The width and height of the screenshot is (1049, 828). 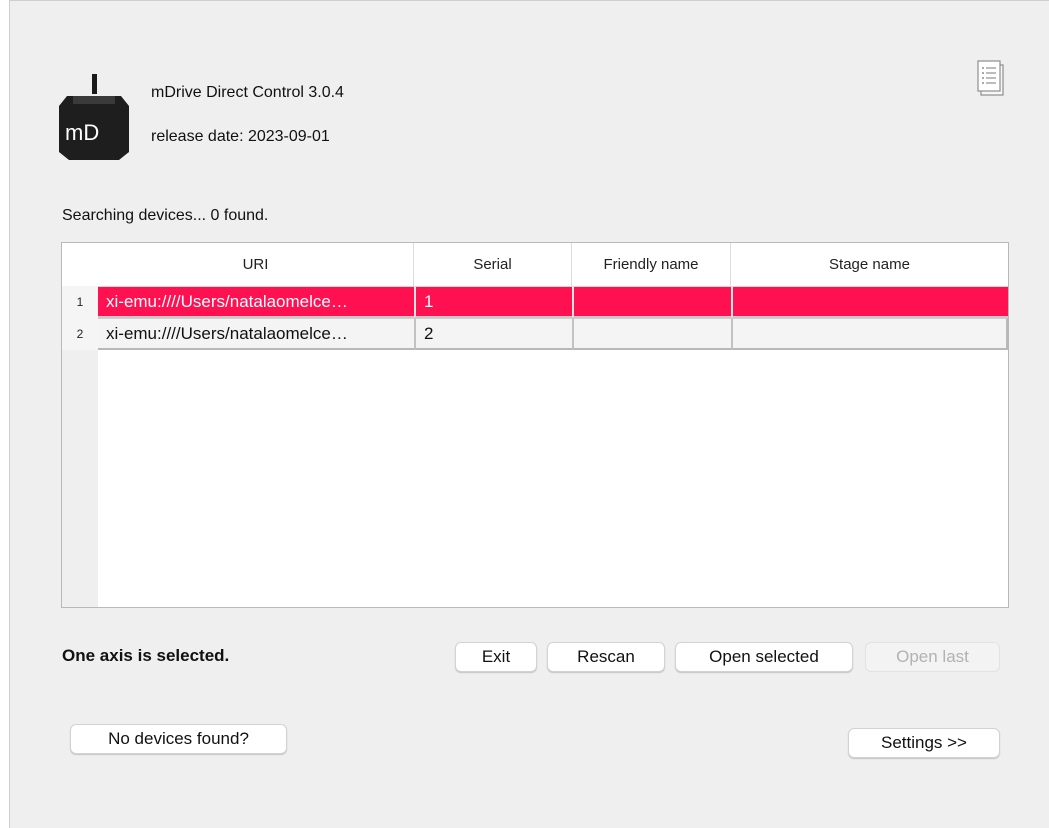 What do you see at coordinates (991, 79) in the screenshot?
I see `log-document-icon` at bounding box center [991, 79].